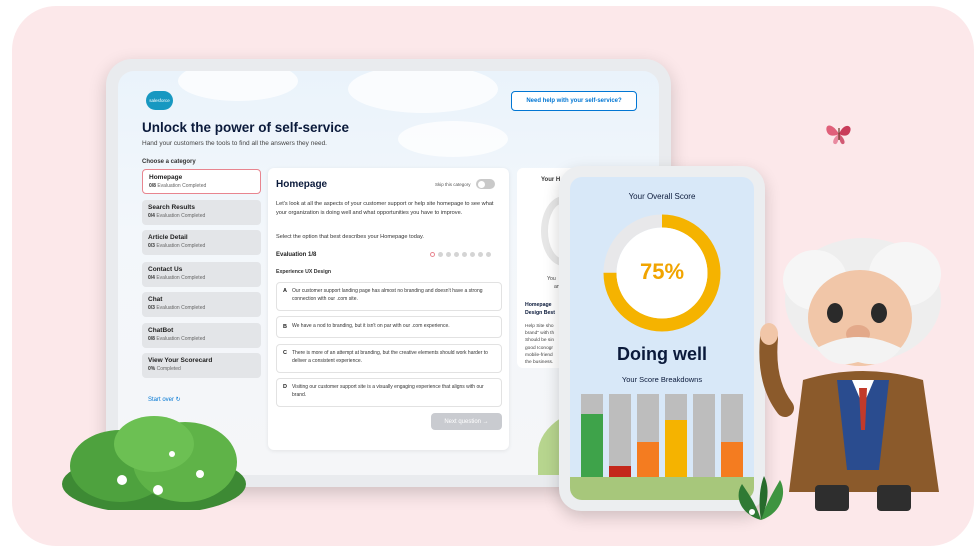  What do you see at coordinates (302, 184) in the screenshot?
I see `card-title: Homepage` at bounding box center [302, 184].